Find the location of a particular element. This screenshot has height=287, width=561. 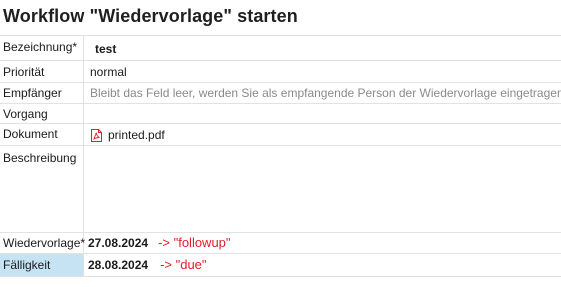

due-date-field: 28.08.2024 -> "due" is located at coordinates (322, 265).